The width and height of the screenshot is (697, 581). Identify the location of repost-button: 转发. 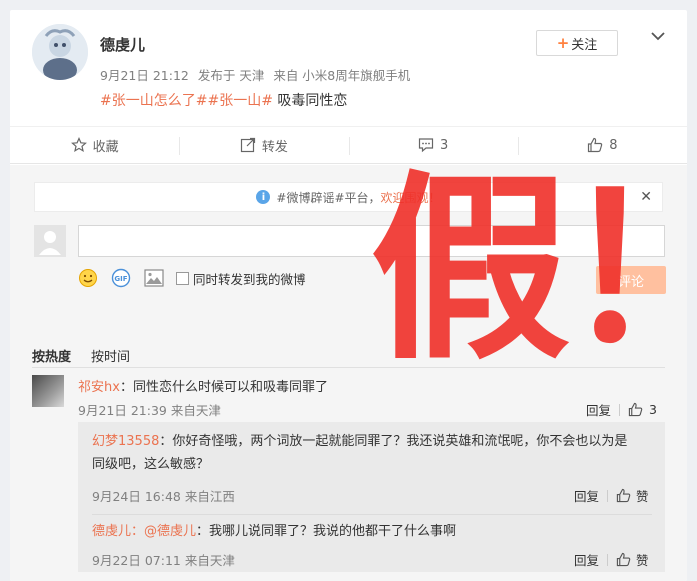
(263, 145).